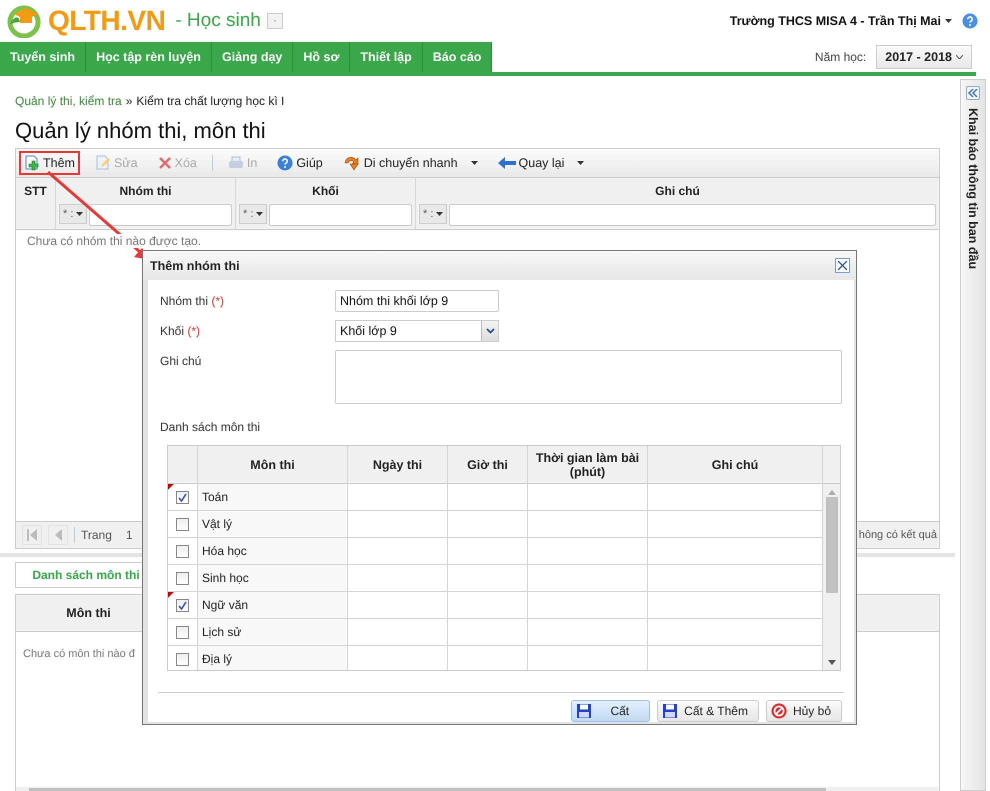 The height and width of the screenshot is (791, 990). I want to click on breadcrumb-current: Kiểm tra chất lượng học kì I, so click(210, 101).